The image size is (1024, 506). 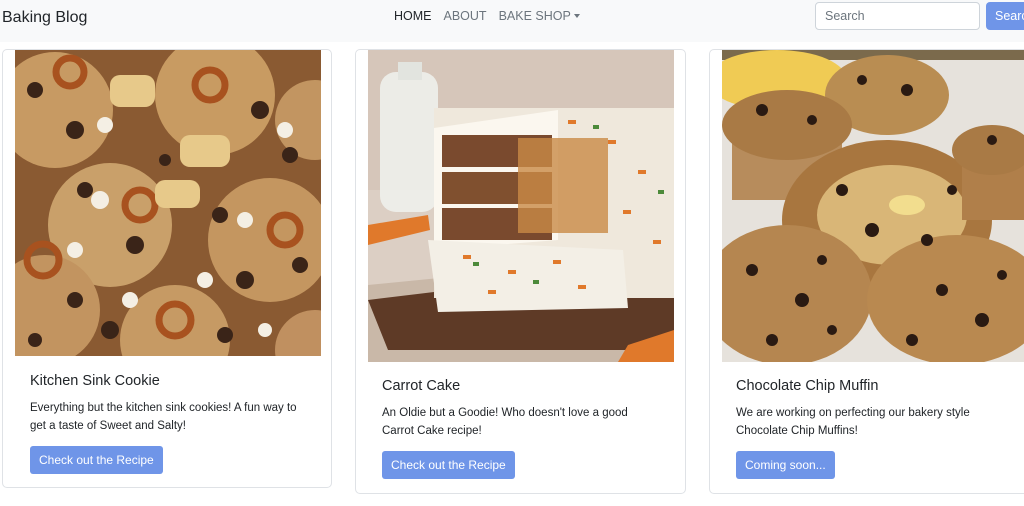 What do you see at coordinates (421, 386) in the screenshot?
I see `card-title: Carrot Cake` at bounding box center [421, 386].